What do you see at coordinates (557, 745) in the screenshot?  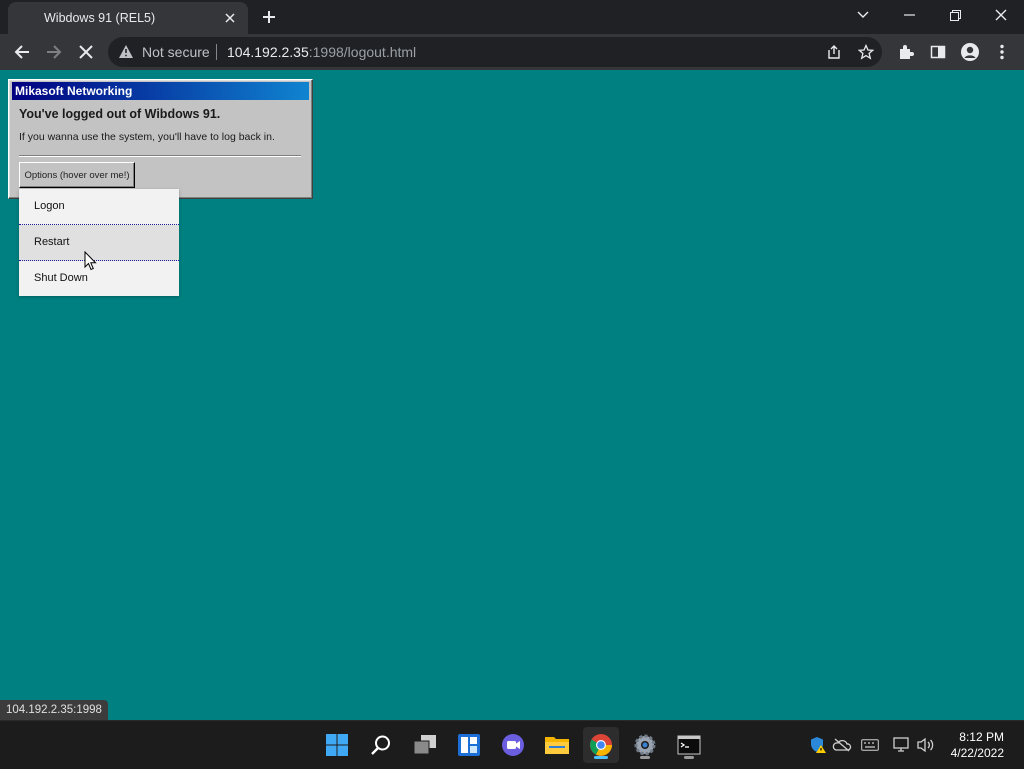 I see `file-explorer-icon` at bounding box center [557, 745].